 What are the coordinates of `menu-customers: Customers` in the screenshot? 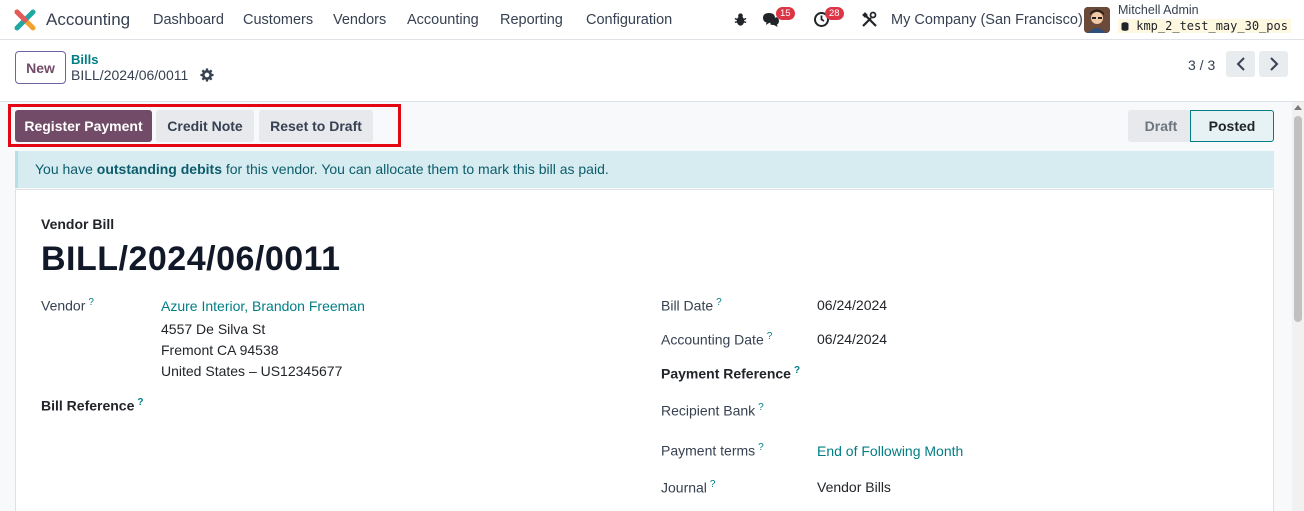 It's located at (278, 20).